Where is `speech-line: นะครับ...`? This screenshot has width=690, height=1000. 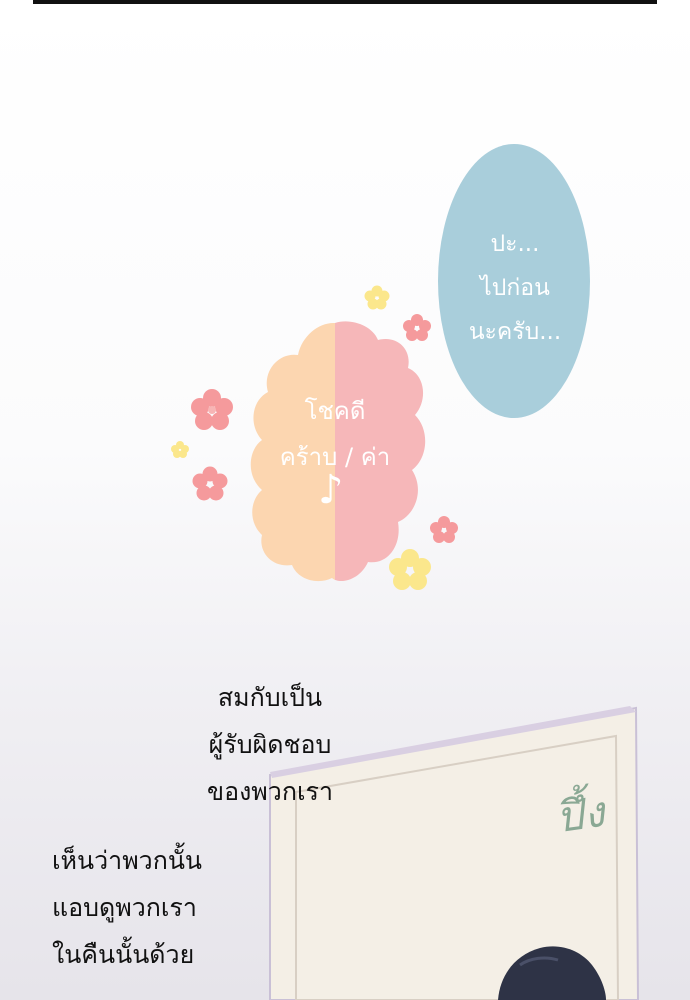 speech-line: นะครับ... is located at coordinates (515, 332).